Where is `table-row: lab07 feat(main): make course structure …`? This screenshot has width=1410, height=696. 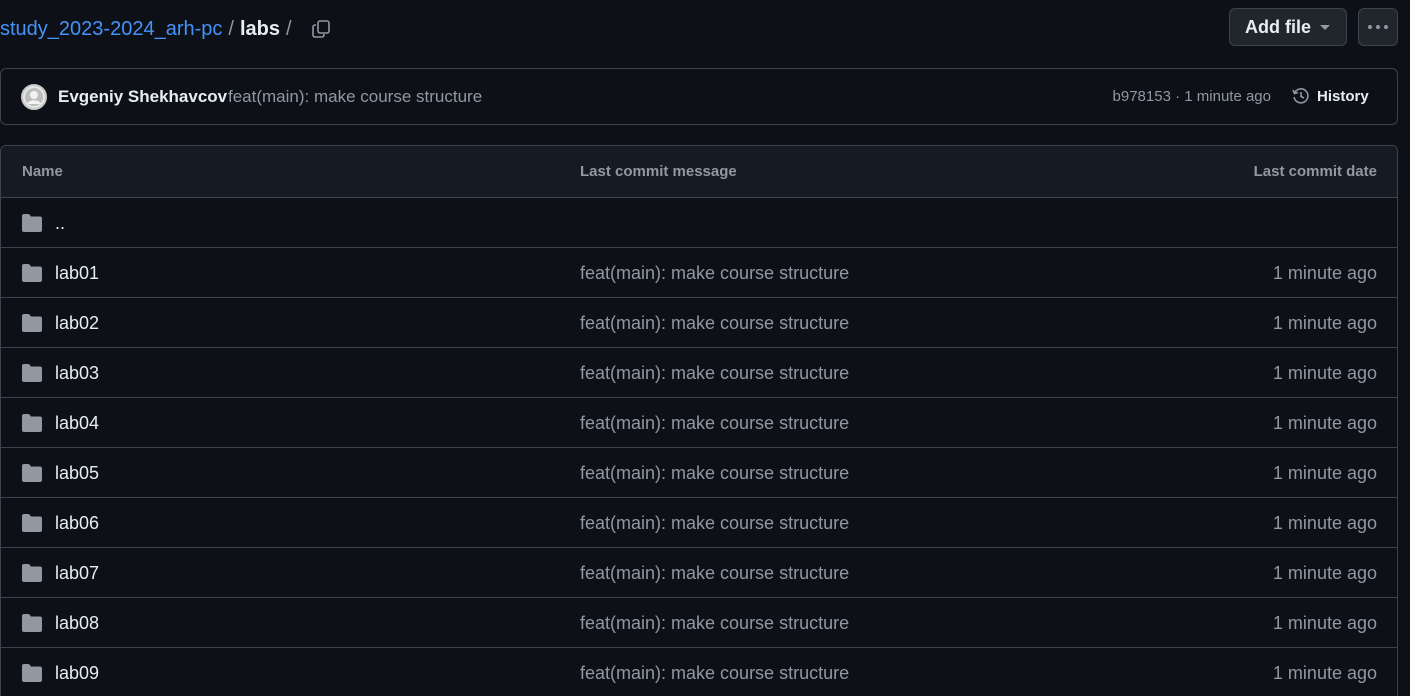 table-row: lab07 feat(main): make course structure … is located at coordinates (699, 573).